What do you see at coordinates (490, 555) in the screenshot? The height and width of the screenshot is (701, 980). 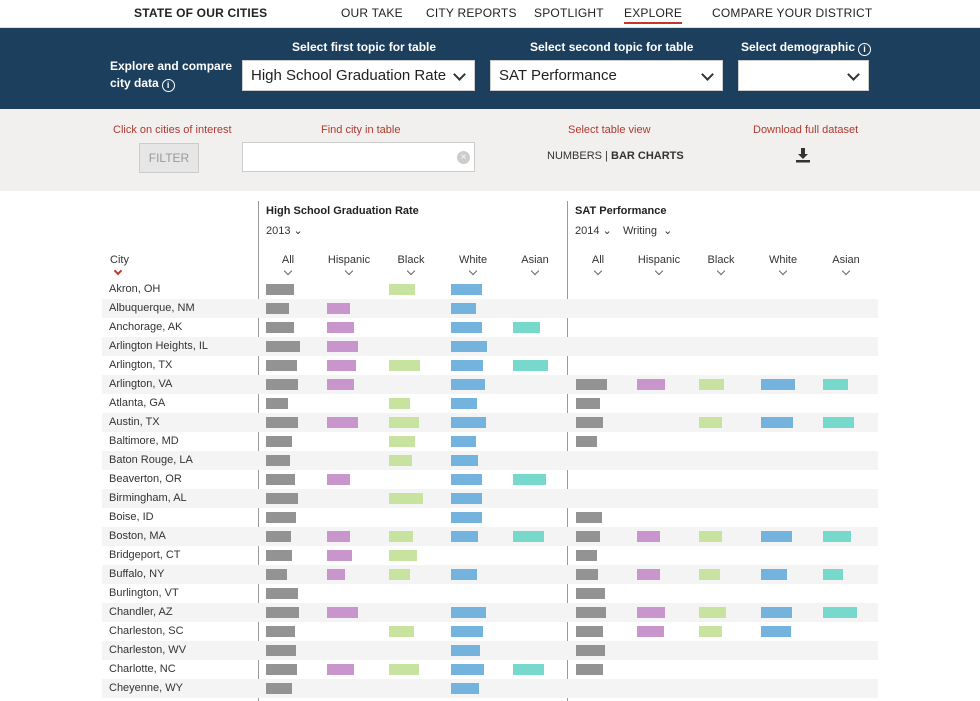 I see `table-row: Bridgeport, CT` at bounding box center [490, 555].